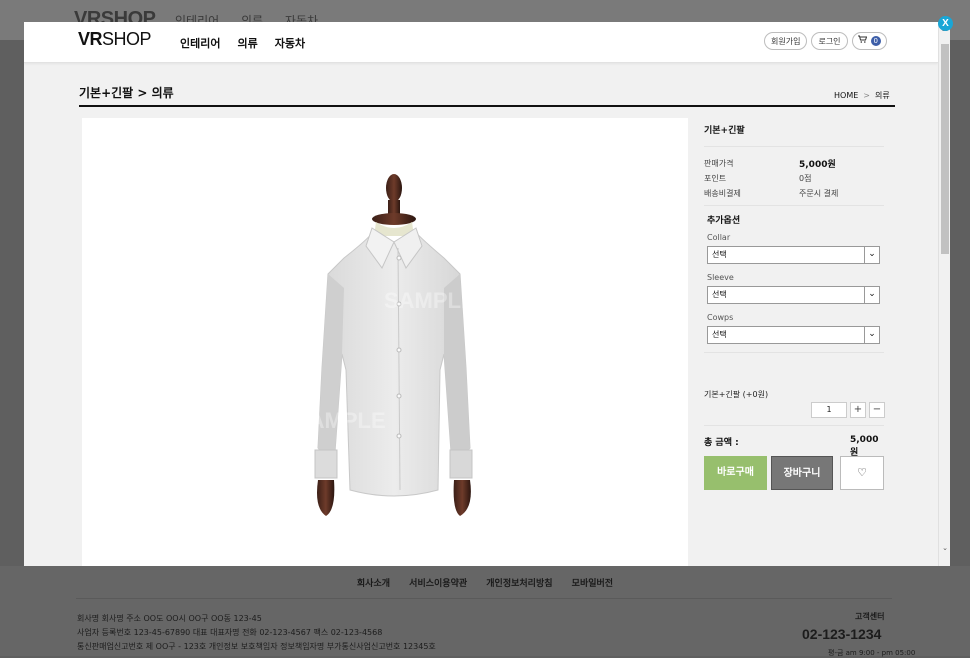 The width and height of the screenshot is (970, 658). What do you see at coordinates (862, 41) in the screenshot?
I see `cart-icon` at bounding box center [862, 41].